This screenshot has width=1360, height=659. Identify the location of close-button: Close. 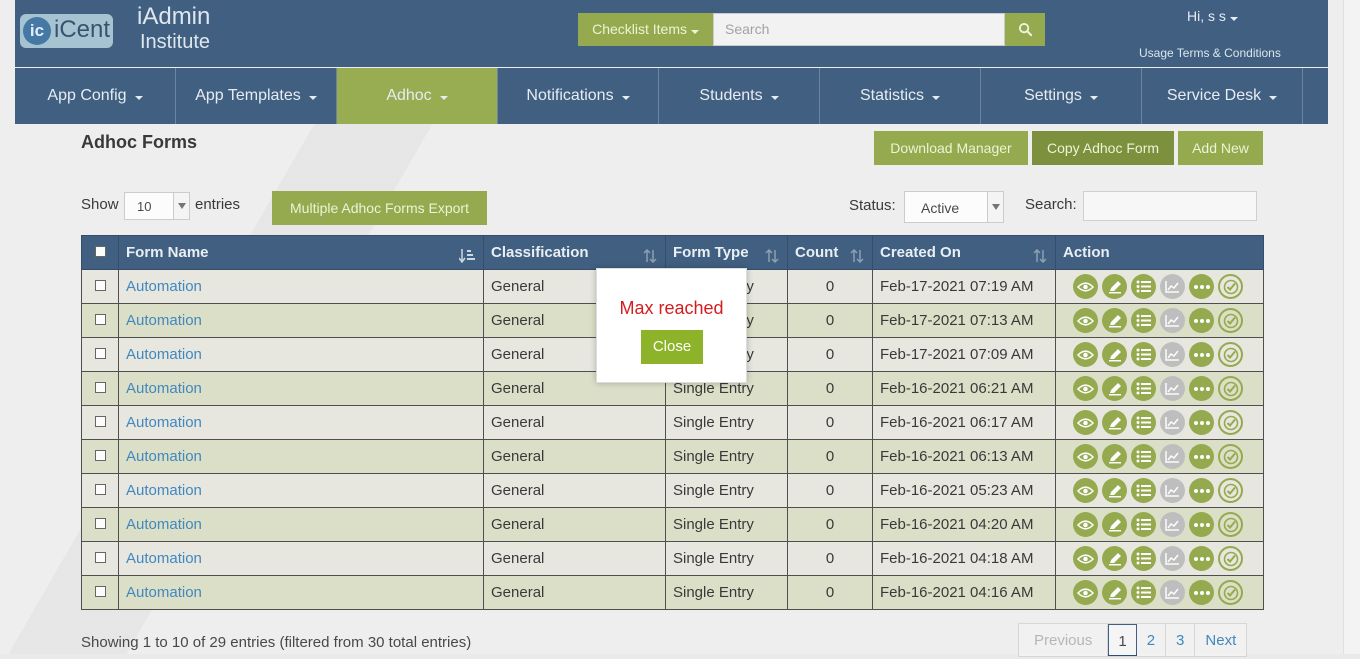
(672, 347).